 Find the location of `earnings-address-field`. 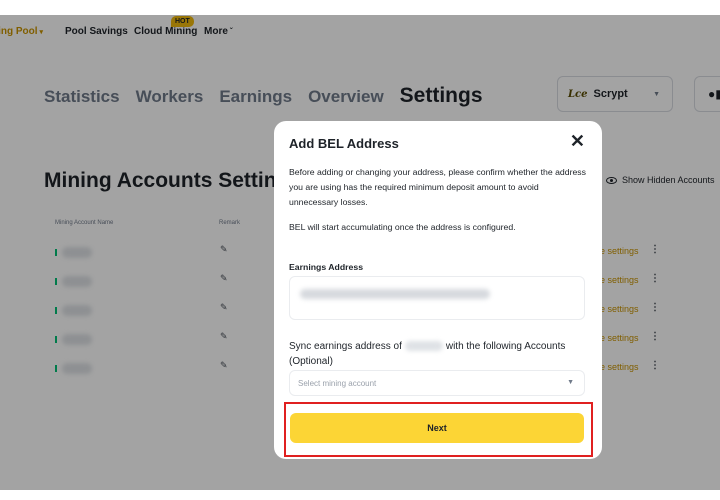

earnings-address-field is located at coordinates (437, 298).